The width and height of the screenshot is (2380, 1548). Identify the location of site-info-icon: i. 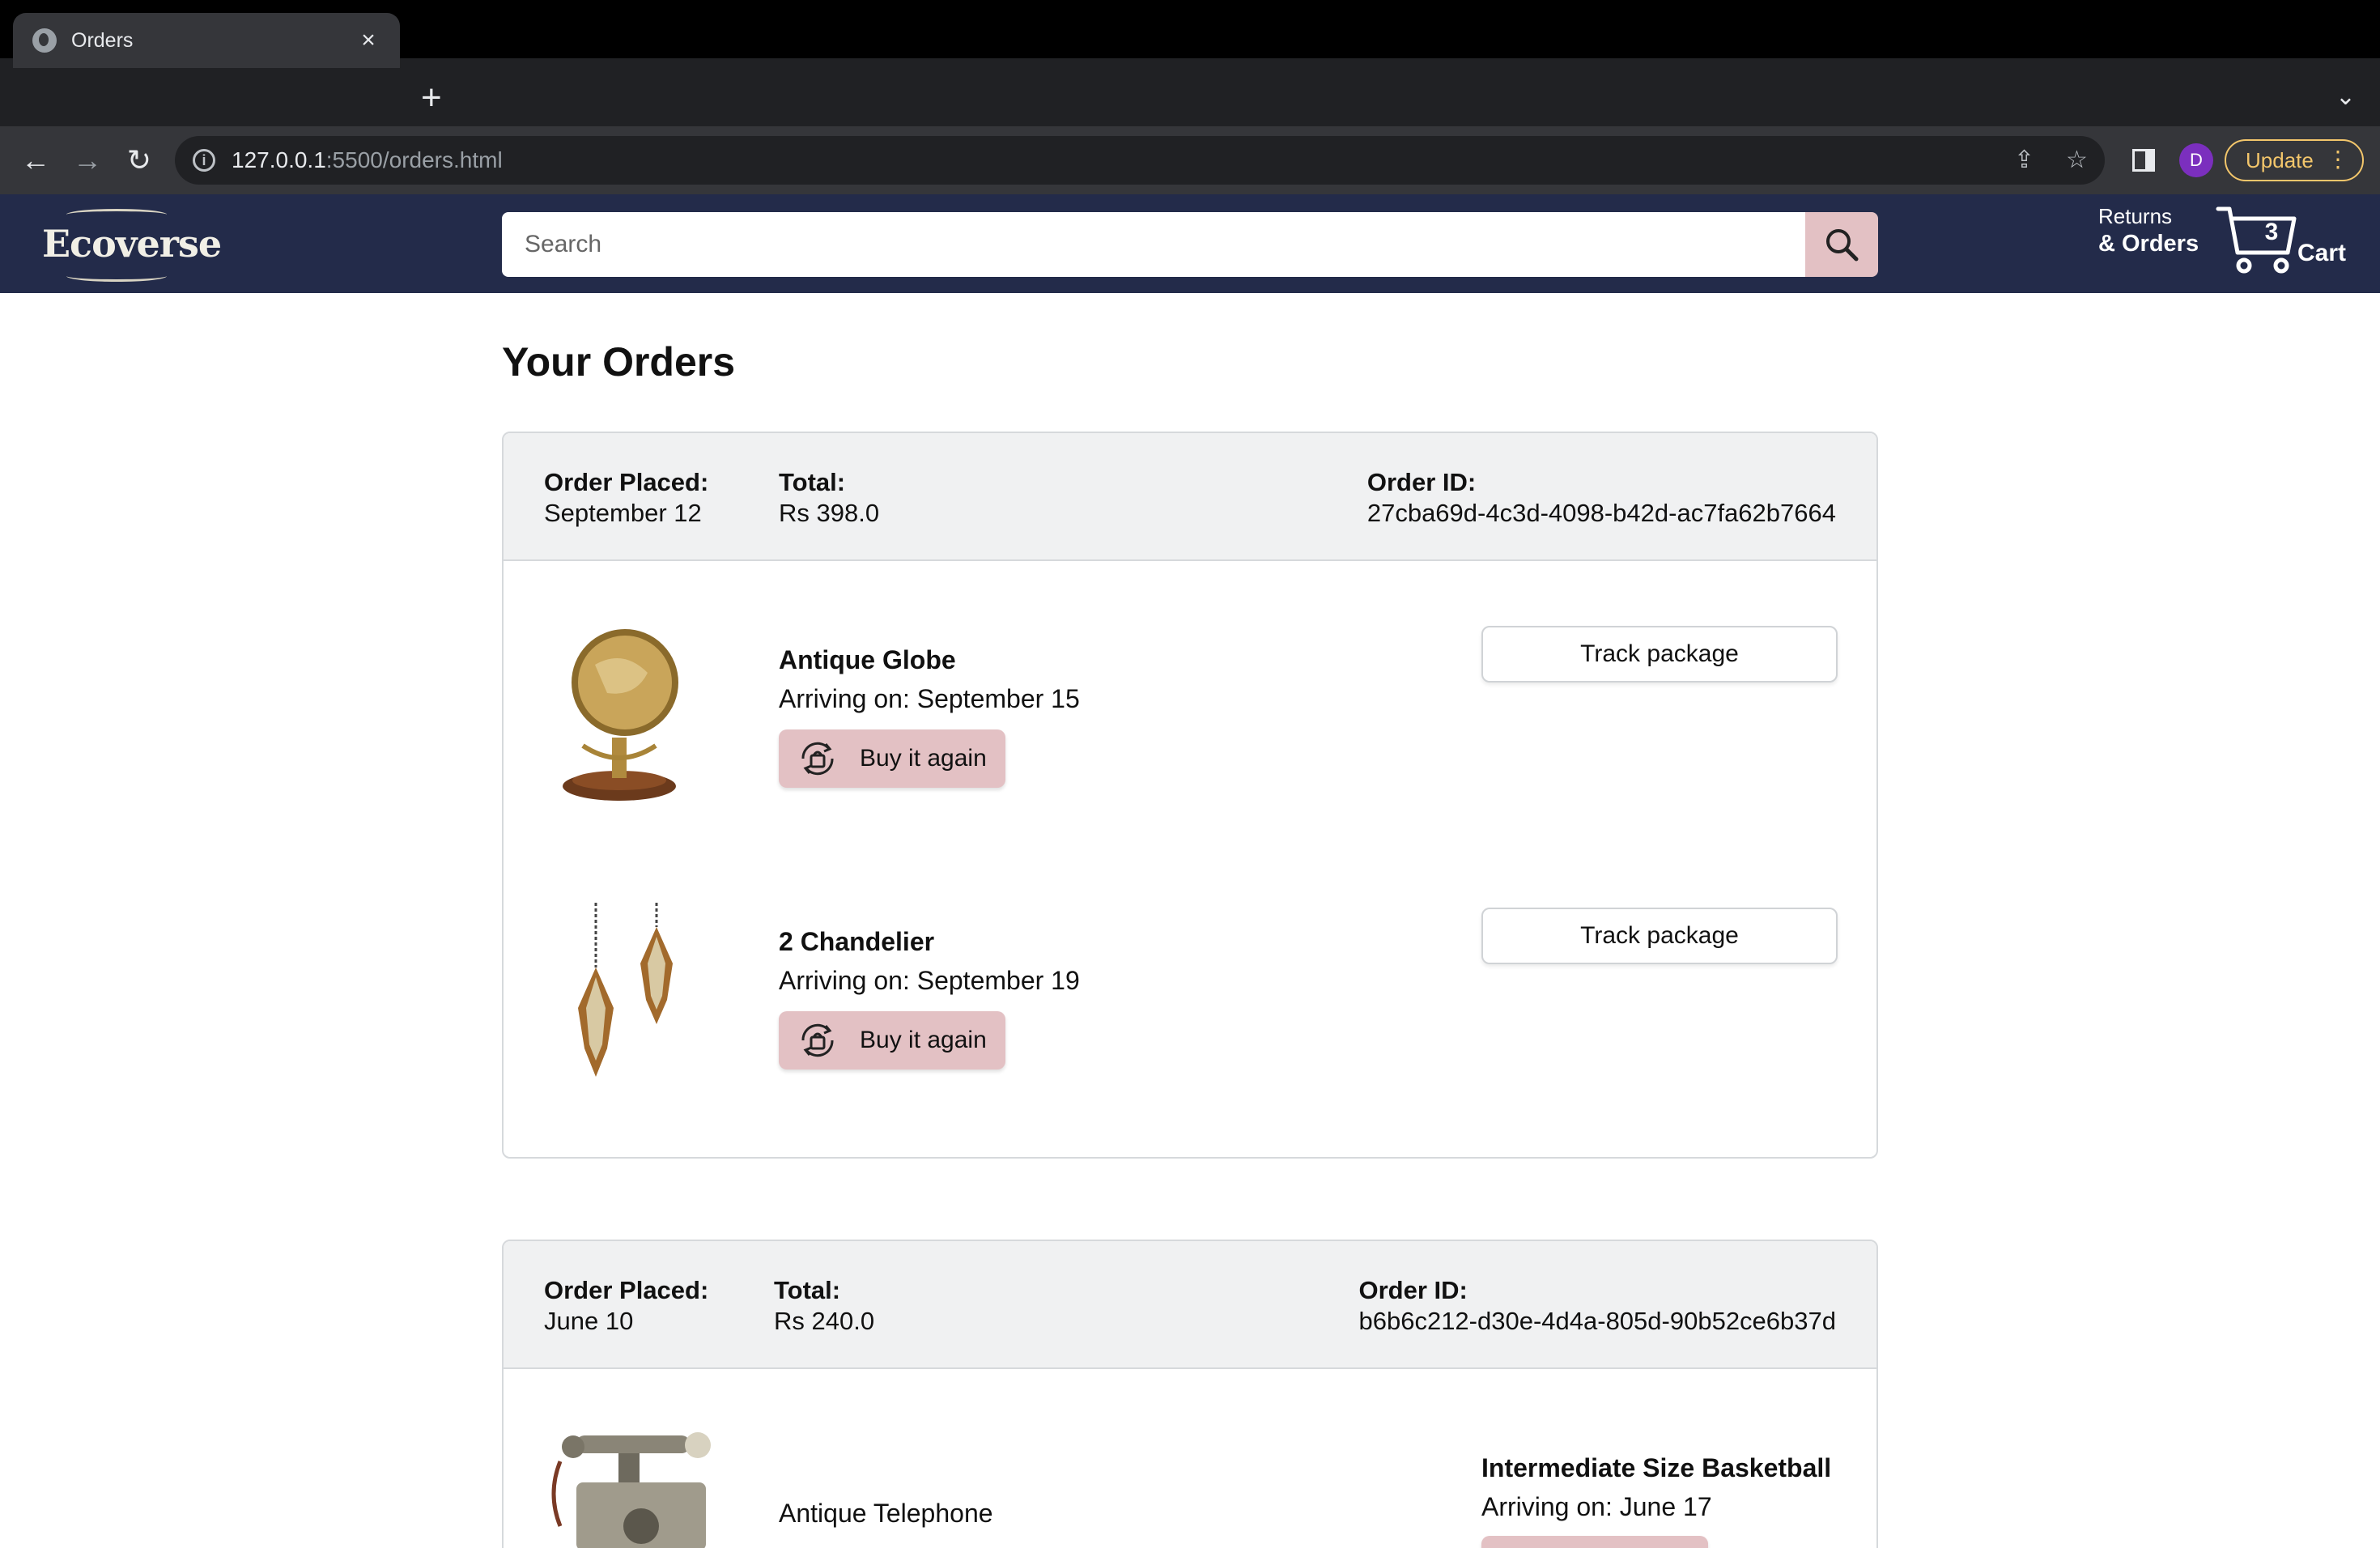
(204, 160).